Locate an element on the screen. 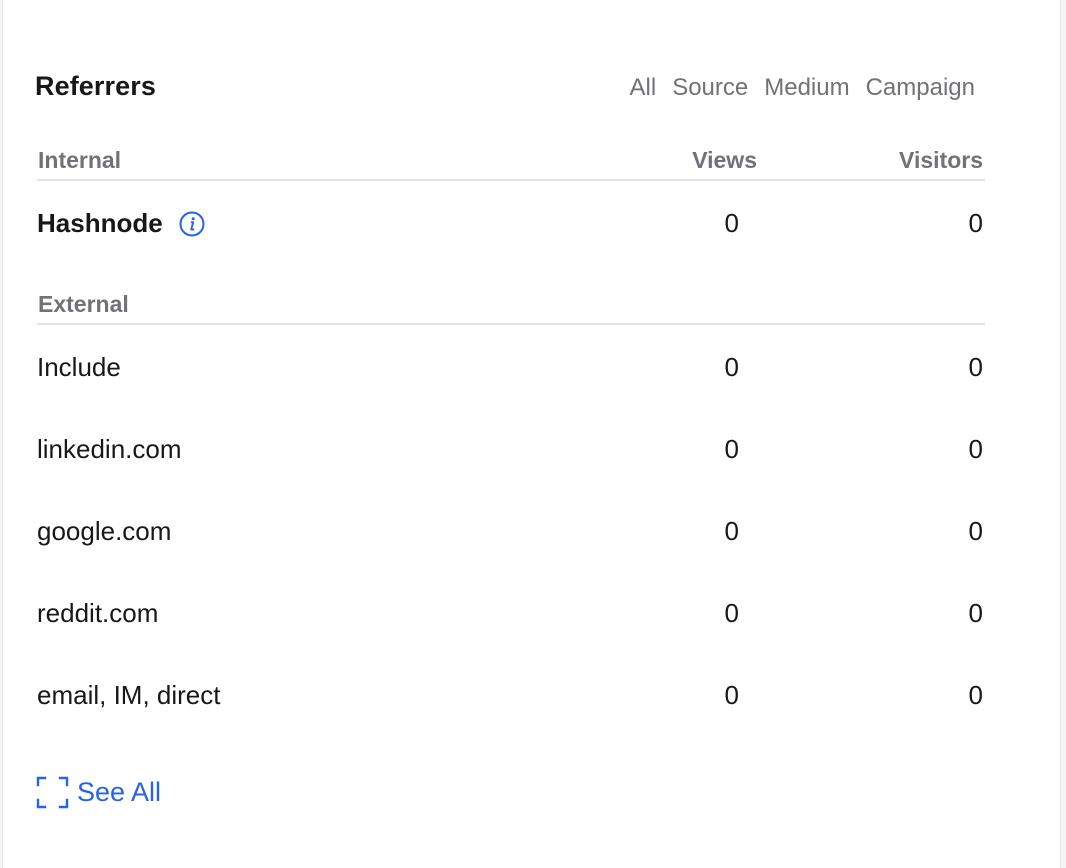  table-row: email, IM, direct 0 0 is located at coordinates (511, 698).